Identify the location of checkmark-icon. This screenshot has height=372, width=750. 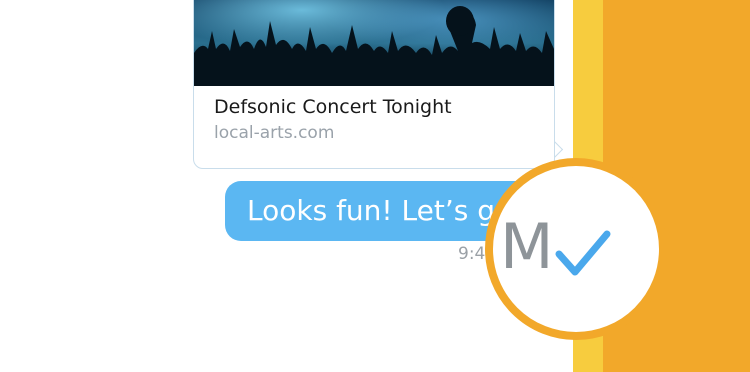
(583, 253).